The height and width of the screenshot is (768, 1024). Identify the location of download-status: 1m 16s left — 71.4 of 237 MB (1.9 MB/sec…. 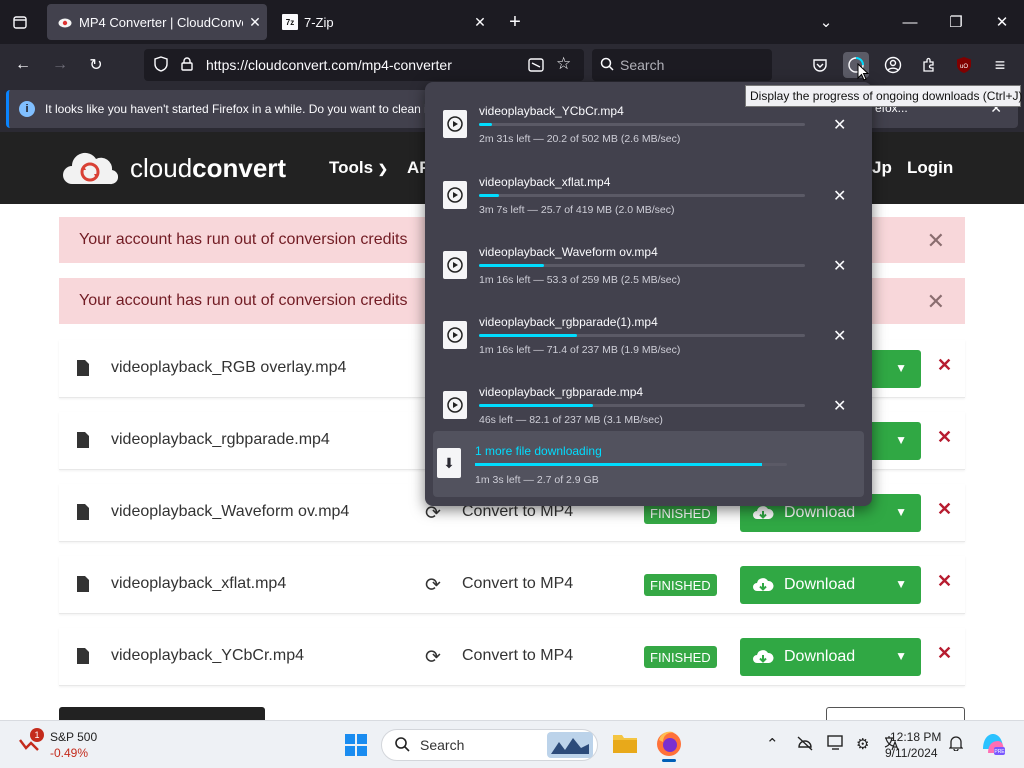
(580, 350).